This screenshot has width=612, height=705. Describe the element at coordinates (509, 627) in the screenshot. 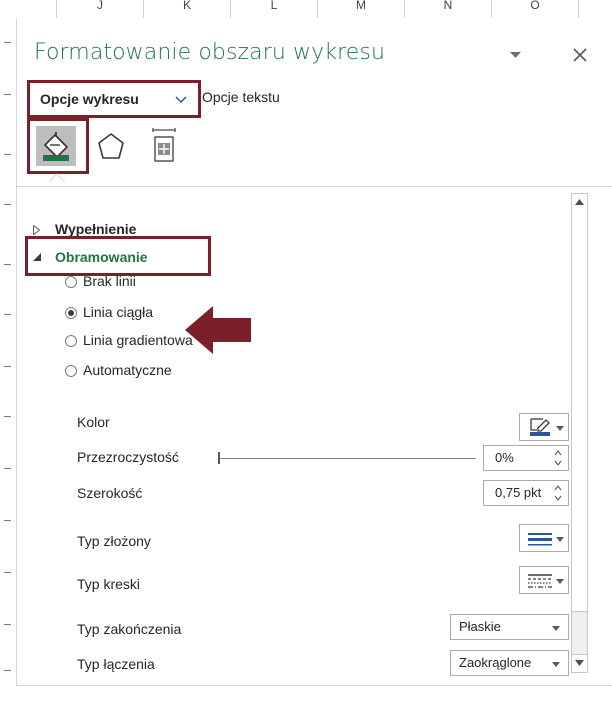

I see `cap-type-select: Płaskie` at that location.